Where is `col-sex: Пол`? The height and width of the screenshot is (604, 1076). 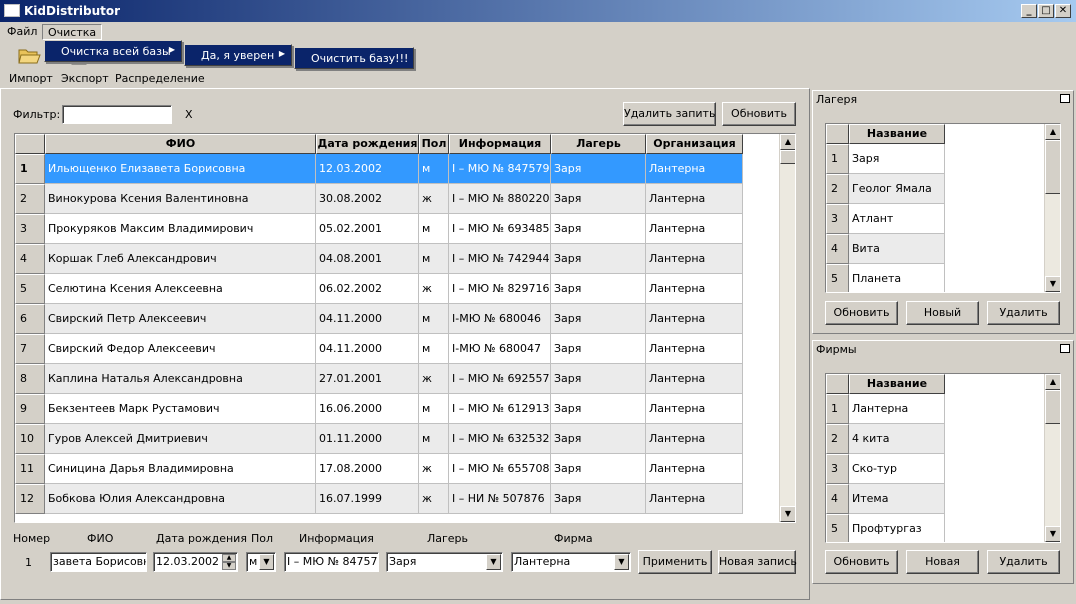
col-sex: Пол is located at coordinates (434, 144).